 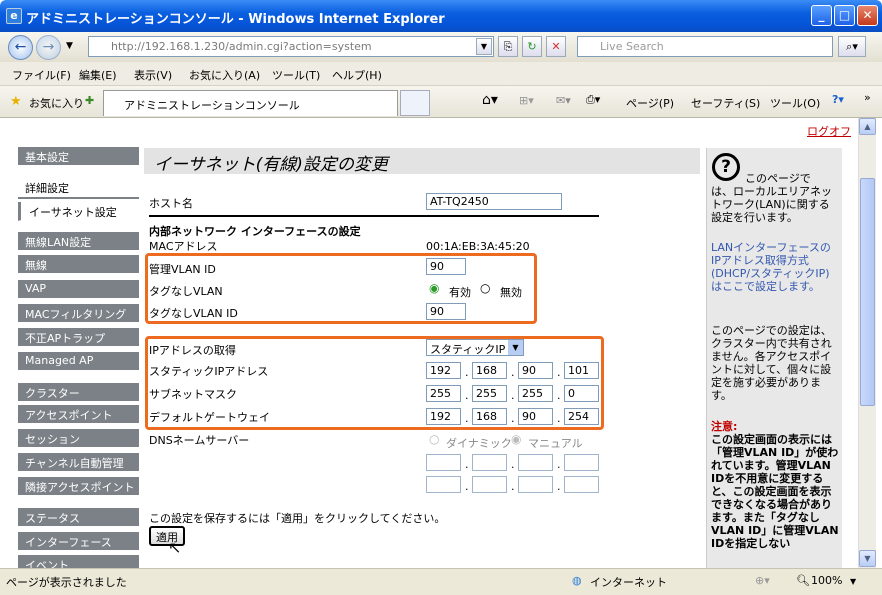 What do you see at coordinates (489, 393) in the screenshot?
I see `subnet-octet-2: 255` at bounding box center [489, 393].